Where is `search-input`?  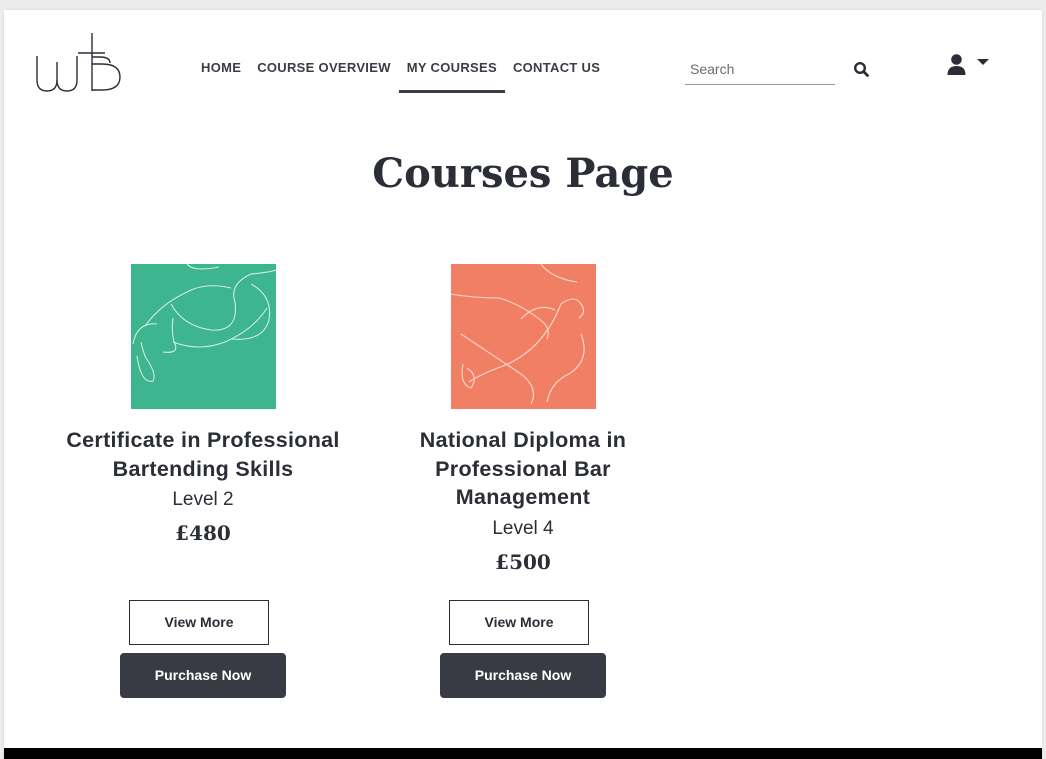
search-input is located at coordinates (757, 69).